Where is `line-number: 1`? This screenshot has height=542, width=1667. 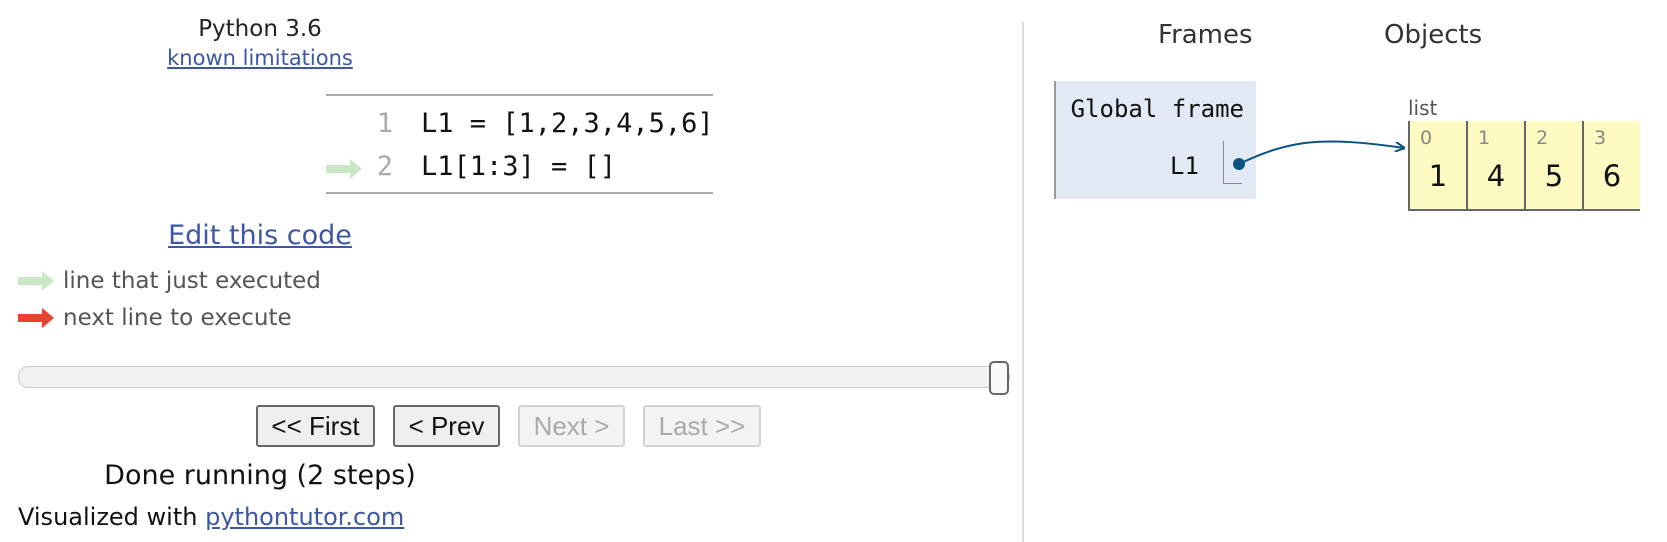
line-number: 1 is located at coordinates (384, 123).